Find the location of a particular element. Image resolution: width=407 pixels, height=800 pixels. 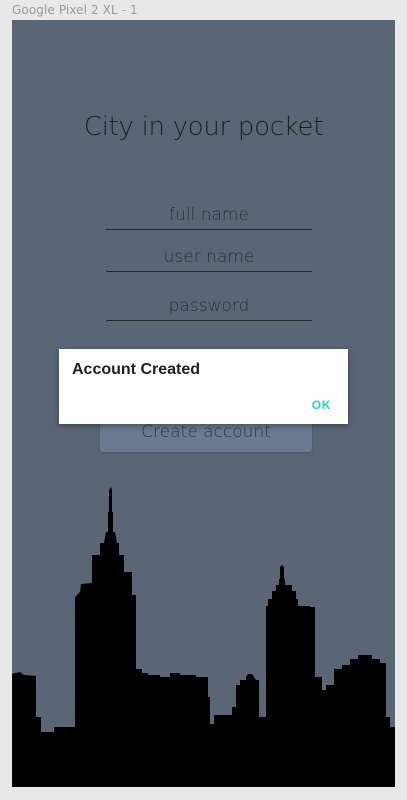

fullname-field-wrapper is located at coordinates (209, 215).